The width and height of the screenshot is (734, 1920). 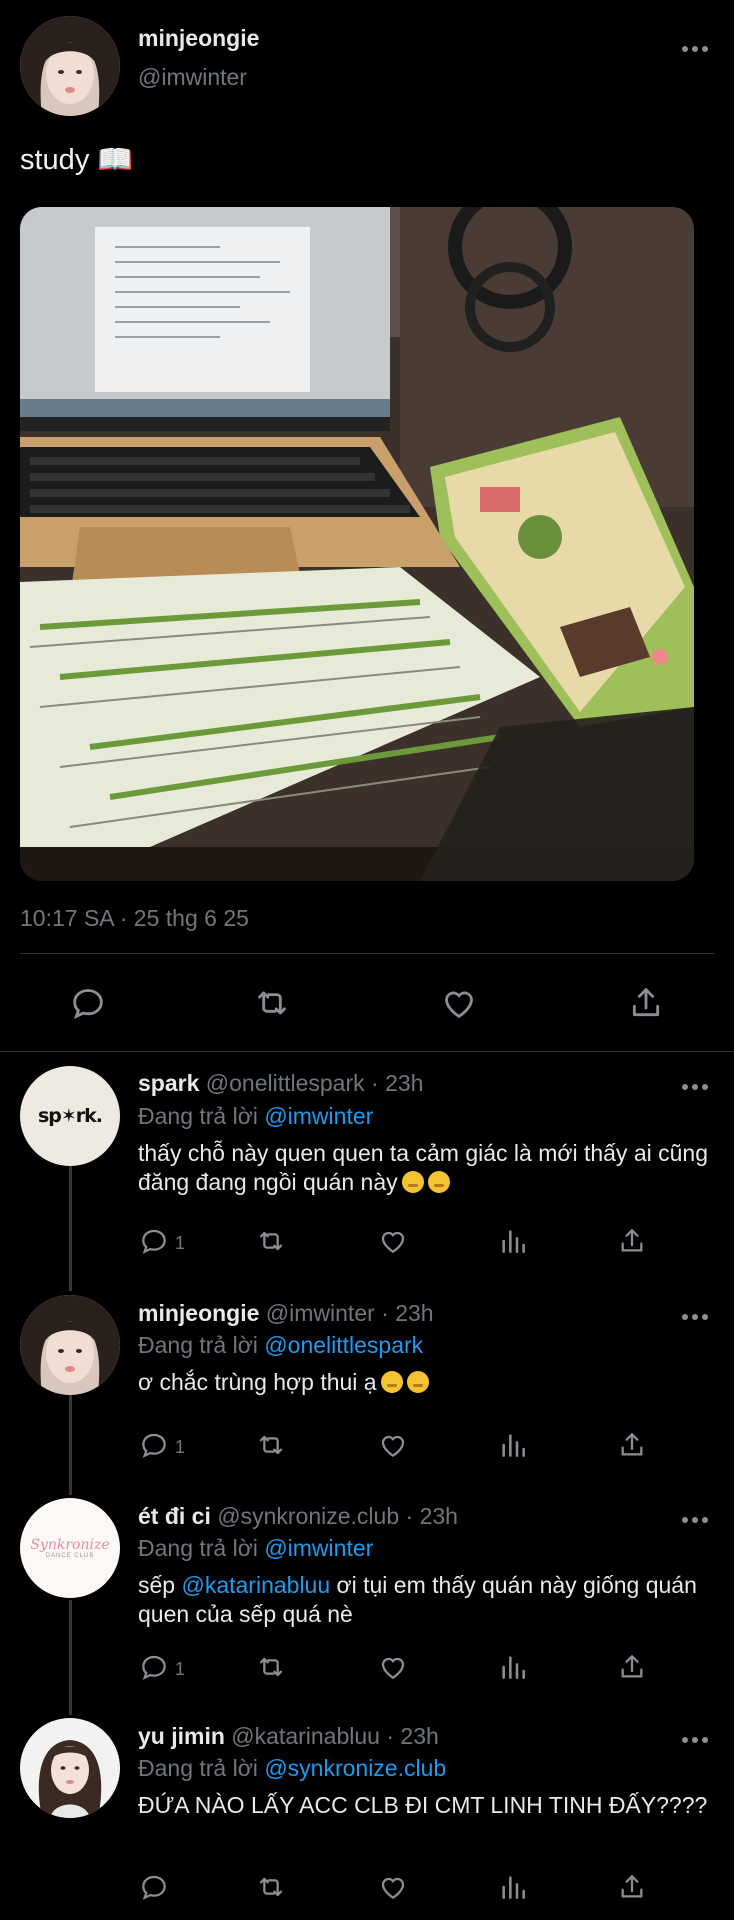 I want to click on reply-header: spark @onelittlespark · 23h, so click(x=280, y=1083).